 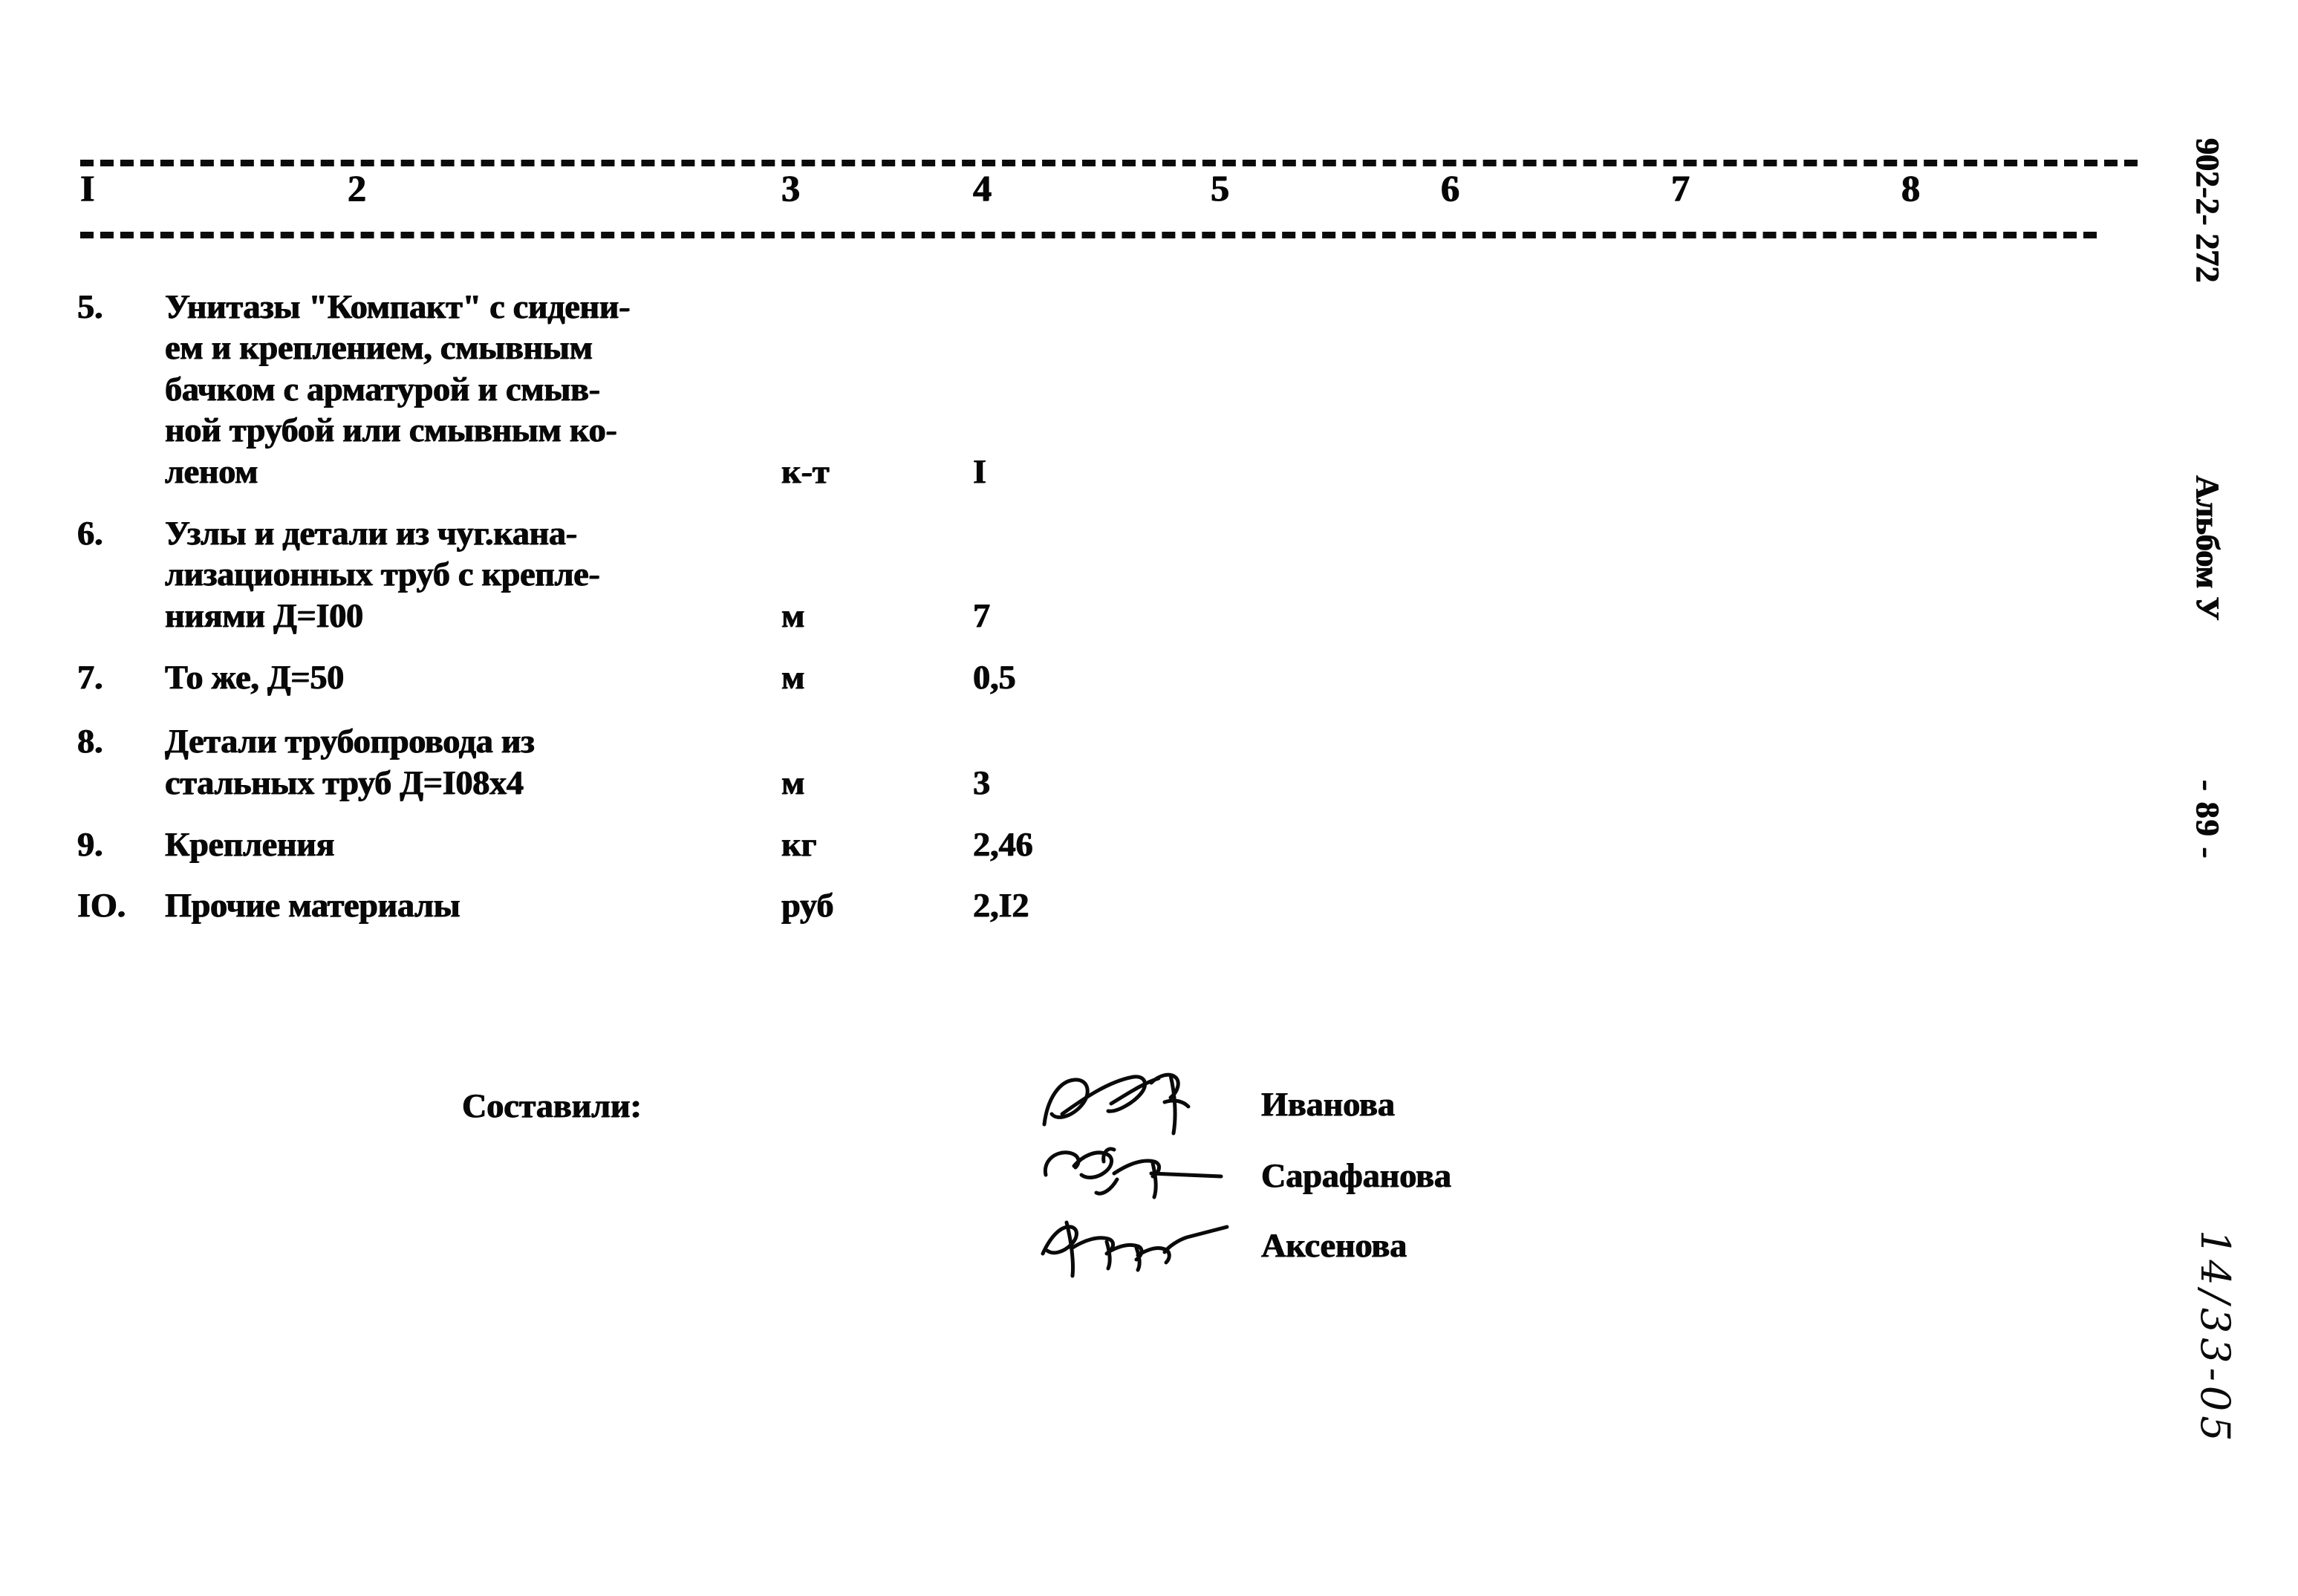 What do you see at coordinates (90, 533) in the screenshot?
I see `row-item-number: 6.` at bounding box center [90, 533].